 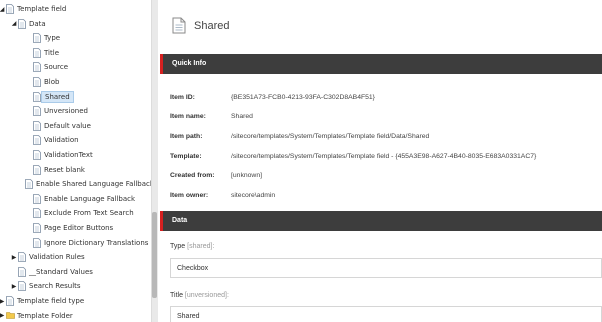 What do you see at coordinates (186, 156) in the screenshot?
I see `info-key: Template:` at bounding box center [186, 156].